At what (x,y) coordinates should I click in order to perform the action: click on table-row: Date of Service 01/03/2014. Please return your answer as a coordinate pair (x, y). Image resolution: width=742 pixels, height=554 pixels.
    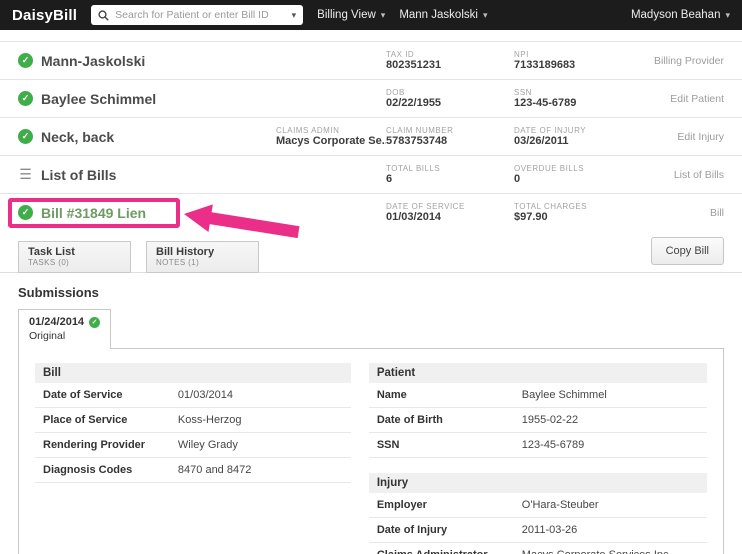
    Looking at the image, I should click on (193, 395).